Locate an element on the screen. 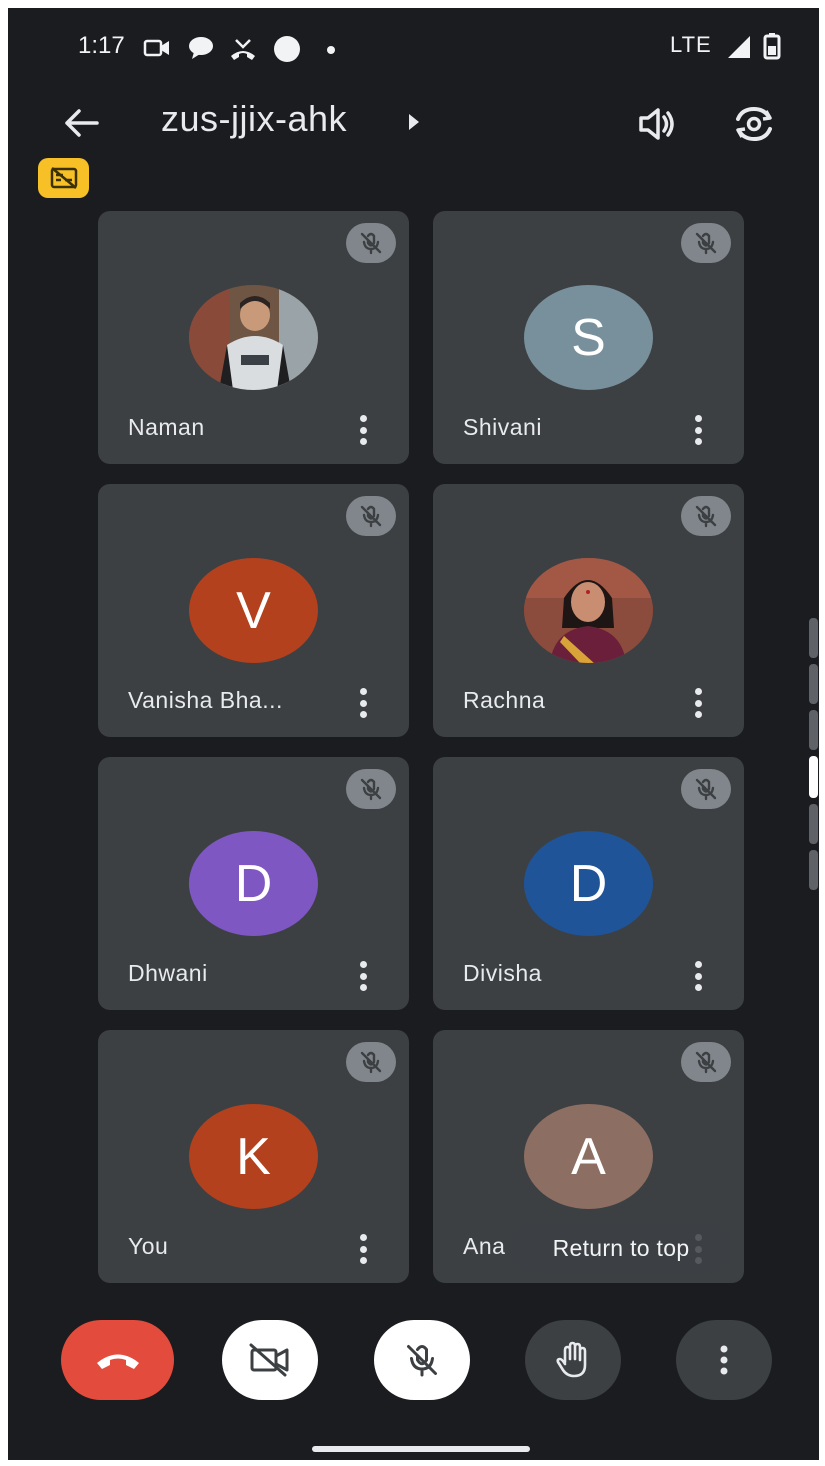 Image resolution: width=825 pixels, height=1466 pixels. dot-icon is located at coordinates (331, 51).